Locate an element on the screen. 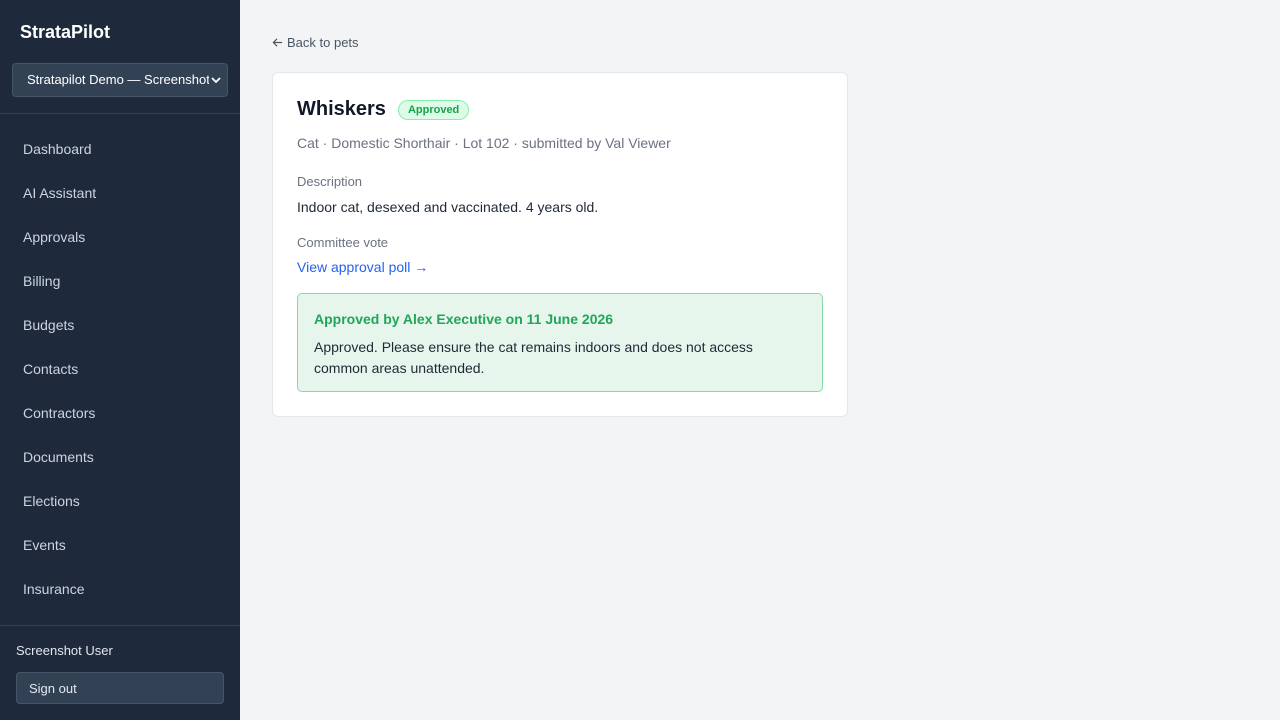 This screenshot has width=1280, height=720. sidebar-item-insurance: Insurance is located at coordinates (120, 589).